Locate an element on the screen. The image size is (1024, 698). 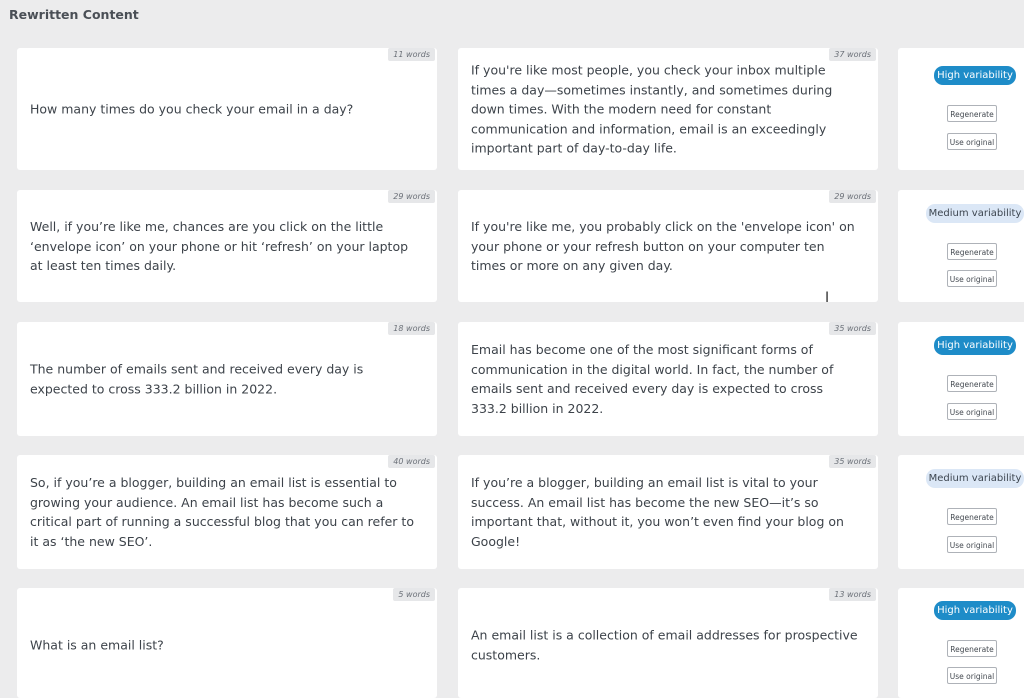
word-count-badge: 5 words is located at coordinates (414, 594).